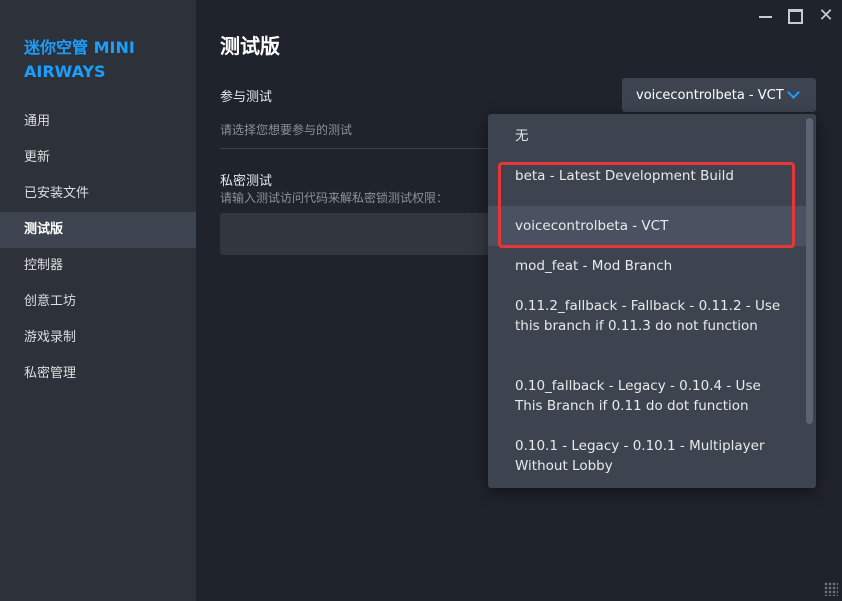 The image size is (842, 601). Describe the element at coordinates (809, 271) in the screenshot. I see `dropdown-scrollbar` at that location.